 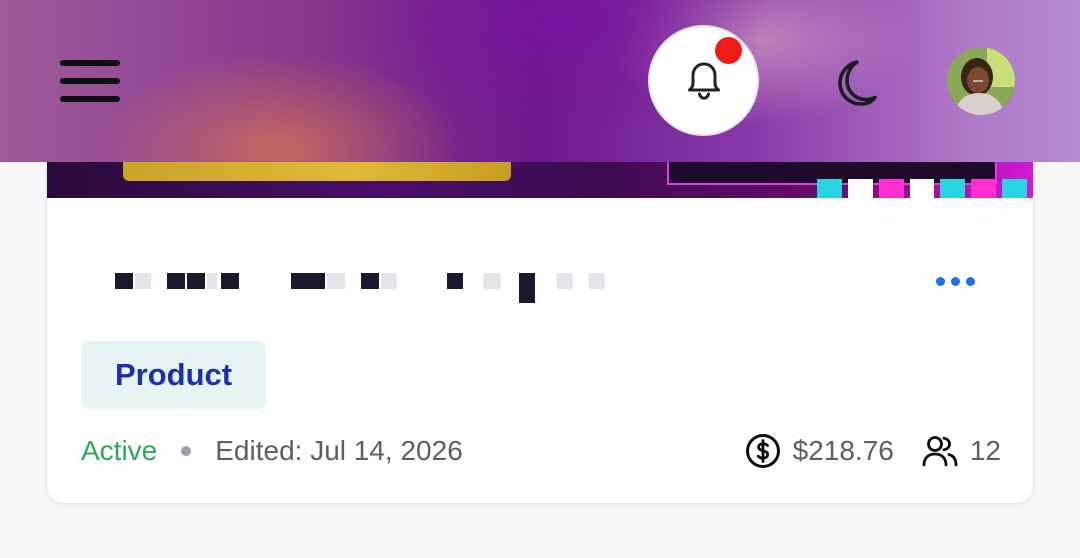 I want to click on notifications-button, so click(x=703, y=80).